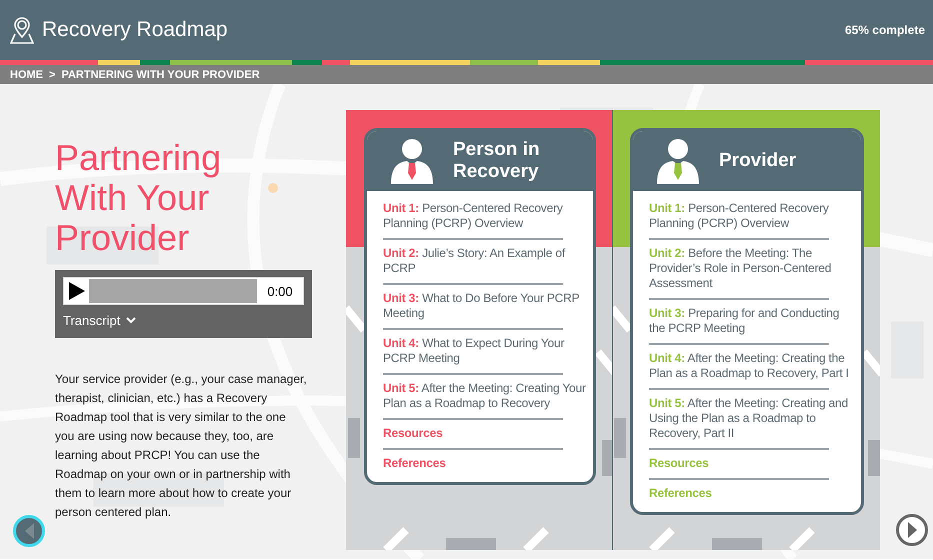 The height and width of the screenshot is (560, 933). I want to click on app-title: Recovery Roadmap, so click(135, 30).